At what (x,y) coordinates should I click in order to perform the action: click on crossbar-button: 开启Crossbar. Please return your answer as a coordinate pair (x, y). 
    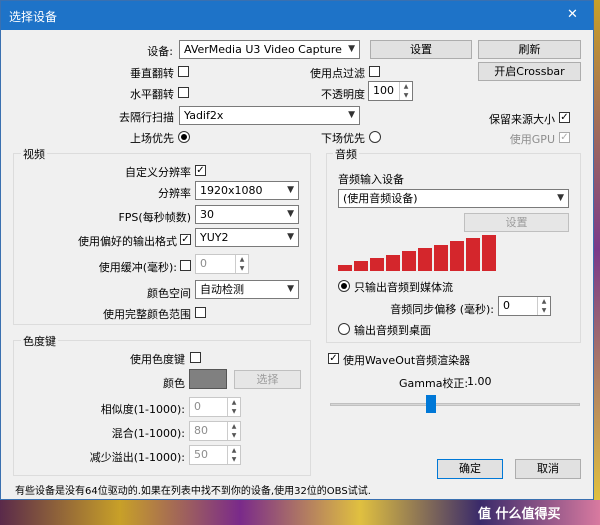
    Looking at the image, I should click on (529, 71).